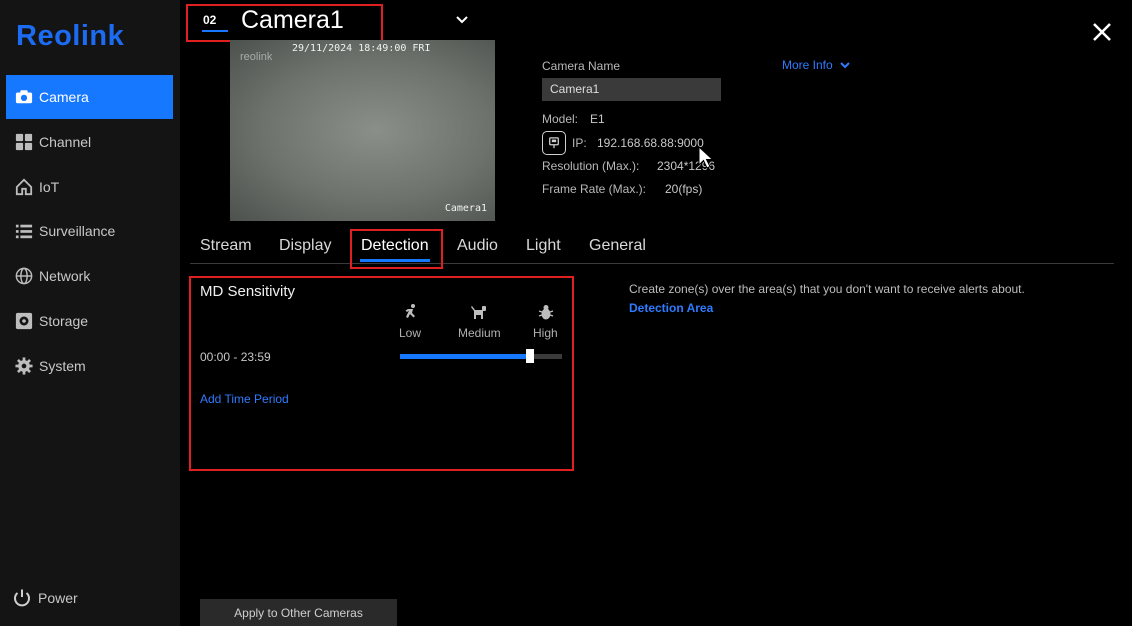 This screenshot has height=626, width=1132. Describe the element at coordinates (65, 276) in the screenshot. I see `sidebar-item-label: Network` at that location.